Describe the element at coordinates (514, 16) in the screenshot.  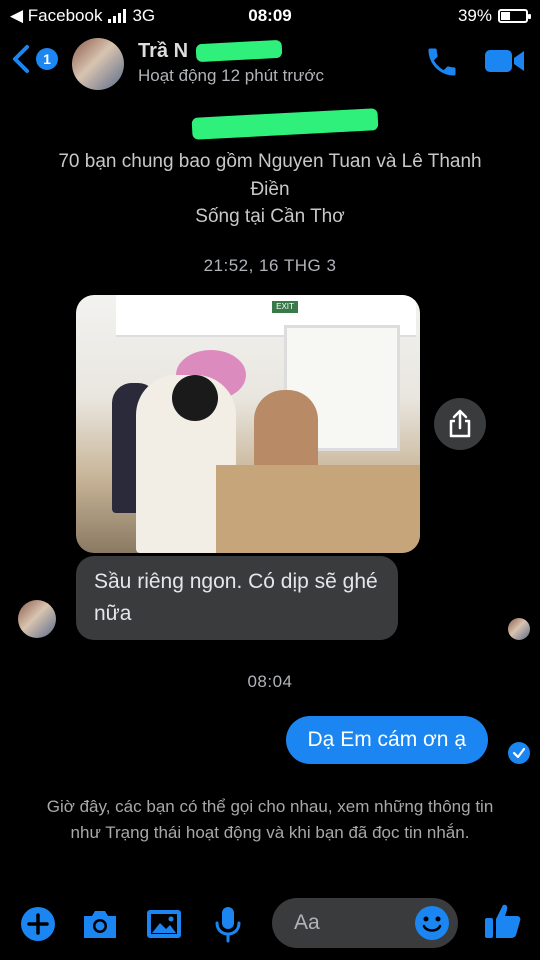
I see `battery-icon` at that location.